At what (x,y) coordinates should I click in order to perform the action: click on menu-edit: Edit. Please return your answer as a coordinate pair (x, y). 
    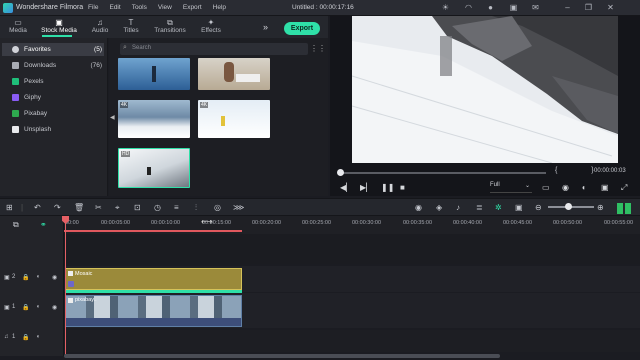
    Looking at the image, I should click on (114, 7).